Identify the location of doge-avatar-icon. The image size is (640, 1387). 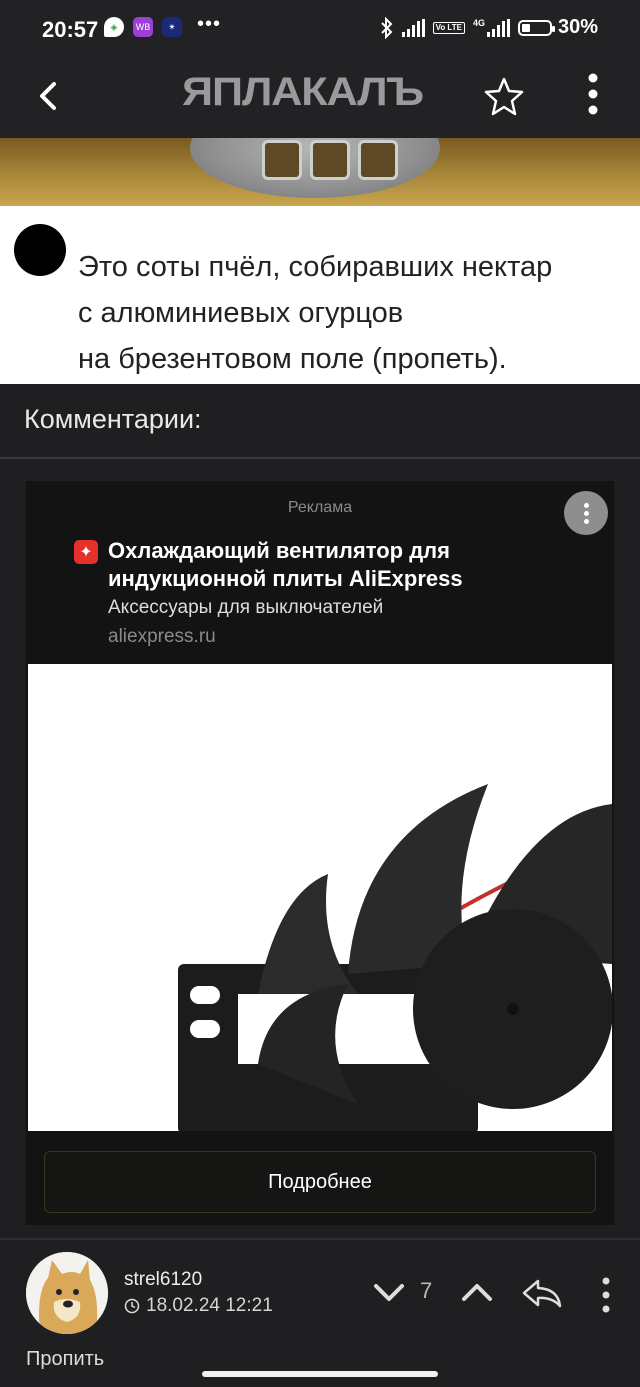
(67, 1293).